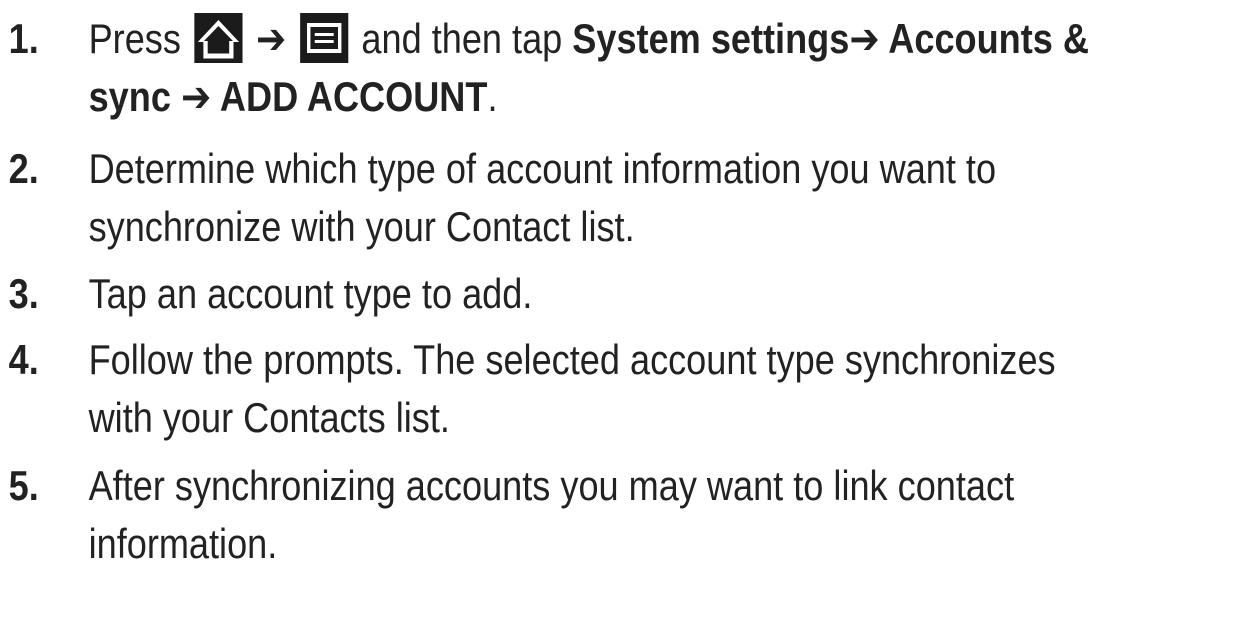 This screenshot has height=633, width=1233. Describe the element at coordinates (988, 38) in the screenshot. I see `accounts-sync-label-part1: Accounts &` at that location.